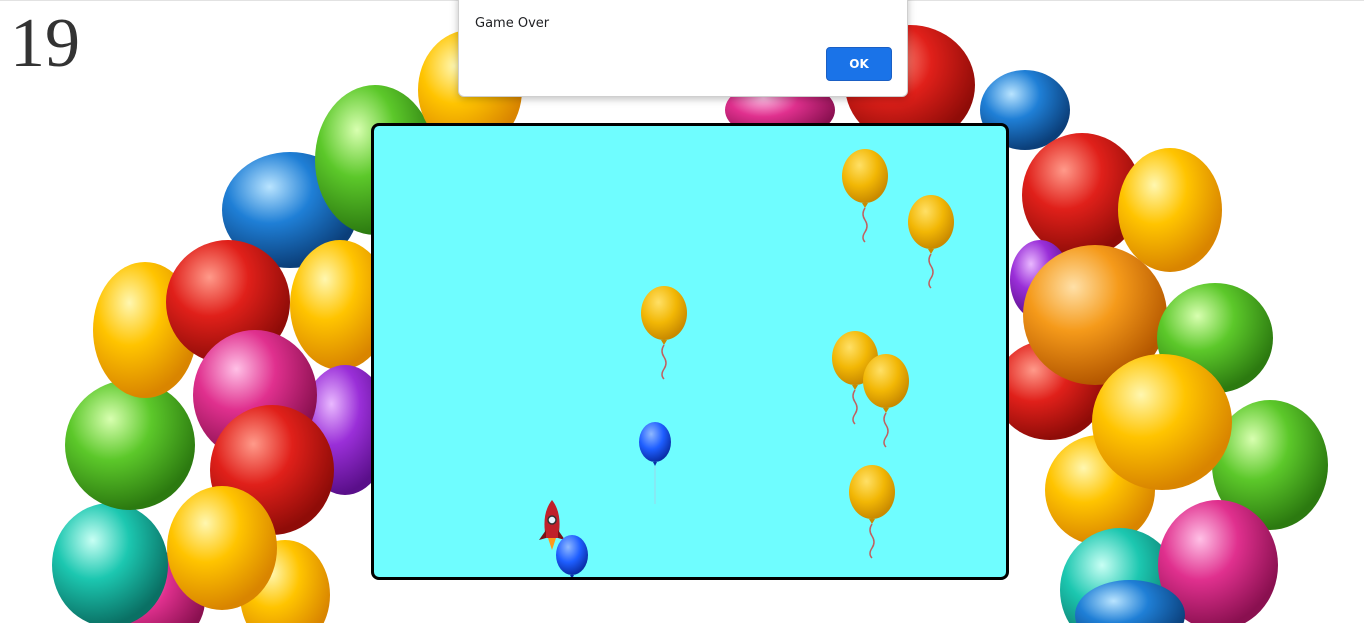  Describe the element at coordinates (683, 48) in the screenshot. I see `alert-dialog: Game Over OK` at that location.